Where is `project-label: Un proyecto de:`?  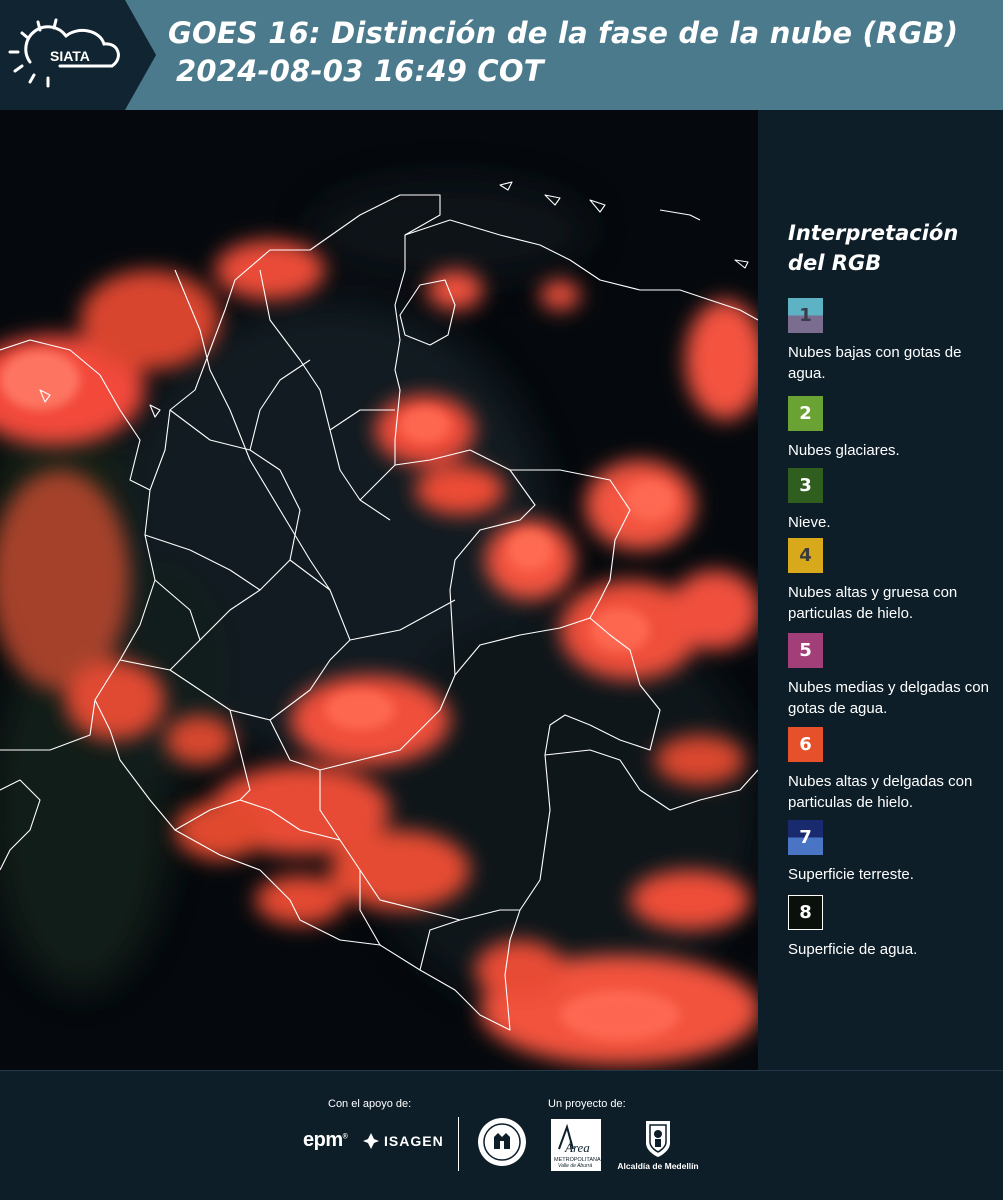
project-label: Un proyecto de: is located at coordinates (587, 1104).